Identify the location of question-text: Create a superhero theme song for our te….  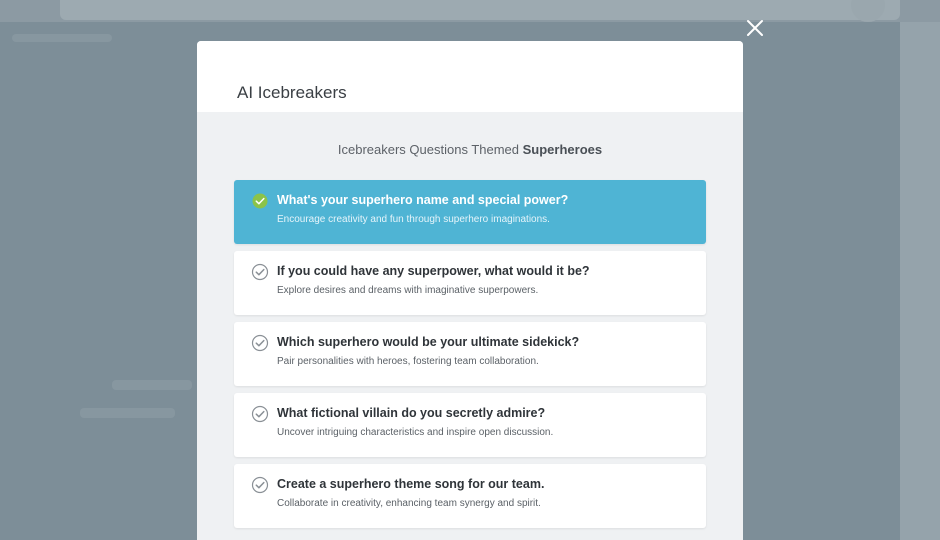
(411, 484).